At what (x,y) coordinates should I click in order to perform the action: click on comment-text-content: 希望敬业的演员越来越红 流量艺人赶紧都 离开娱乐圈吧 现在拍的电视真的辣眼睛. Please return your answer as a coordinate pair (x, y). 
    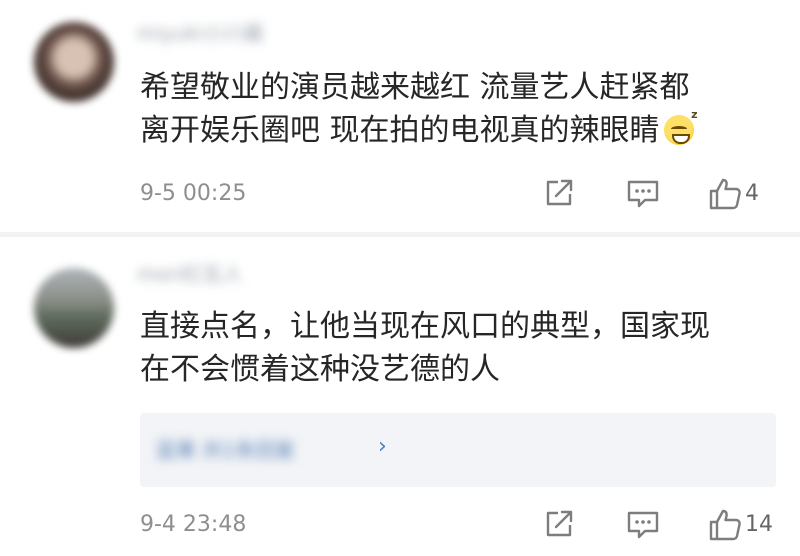
    Looking at the image, I should click on (415, 109).